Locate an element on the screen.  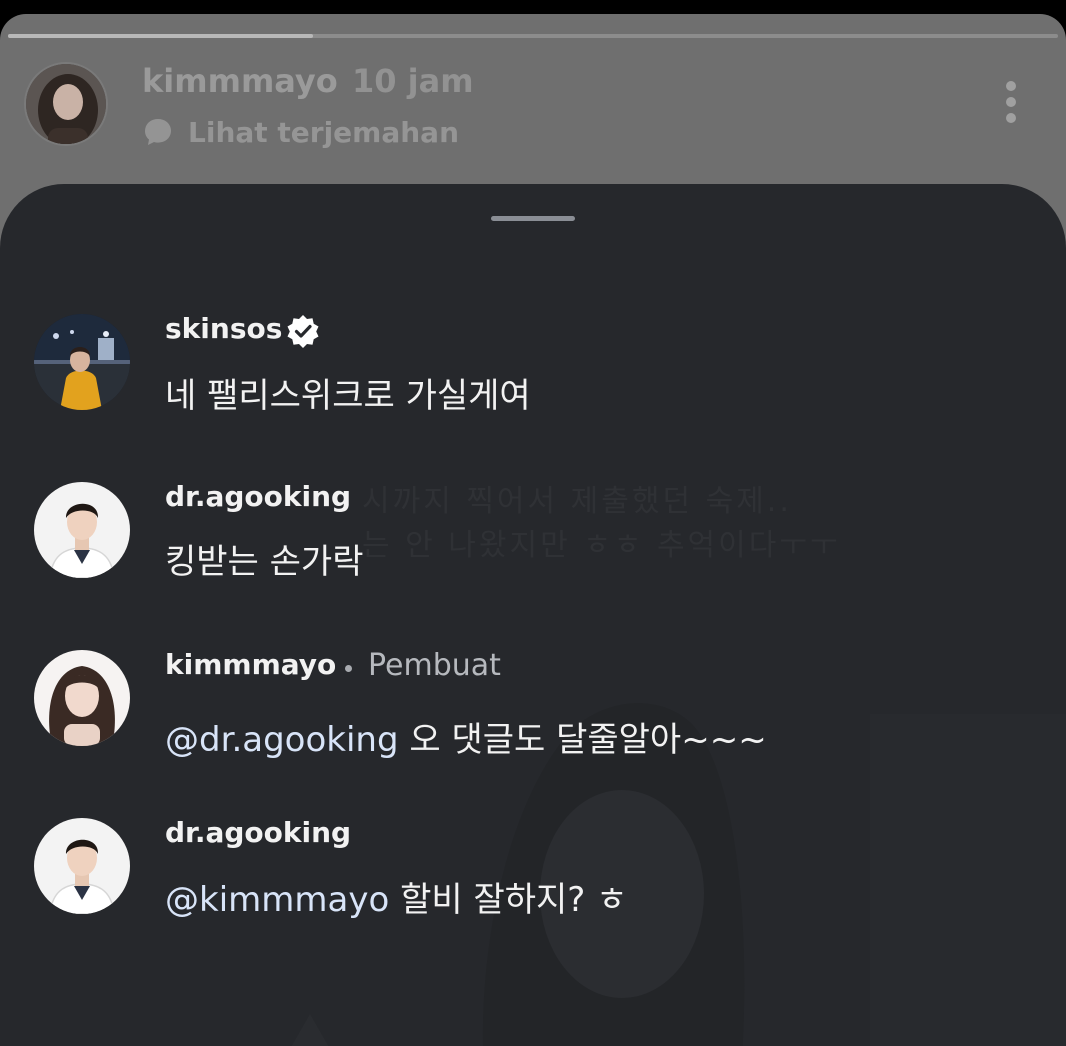
comment-username: skinsos is located at coordinates (223, 328).